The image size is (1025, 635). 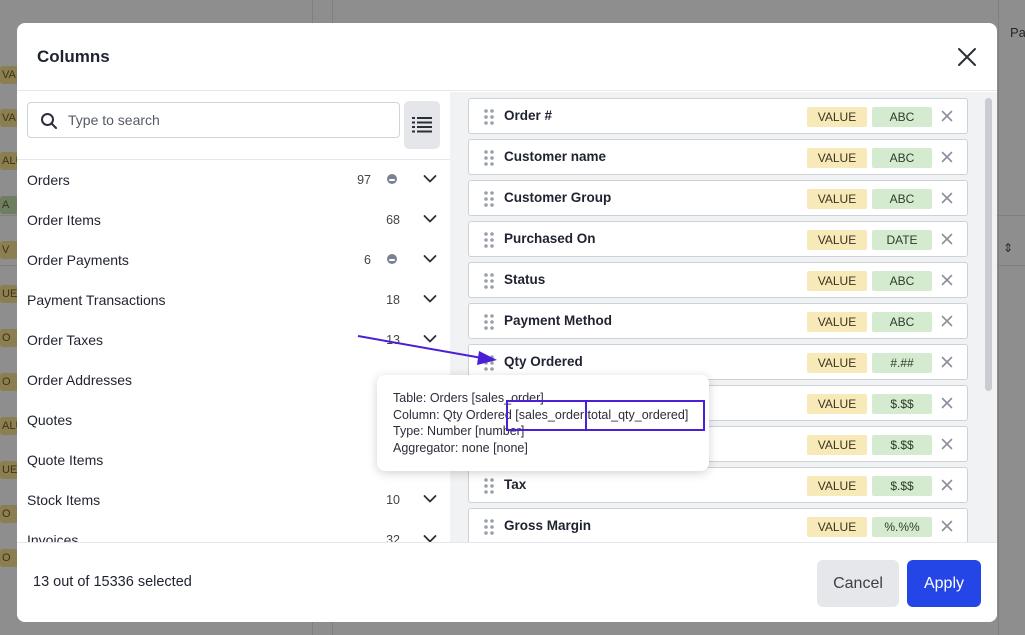 What do you see at coordinates (233, 340) in the screenshot?
I see `table-row: Order Taxes 13` at bounding box center [233, 340].